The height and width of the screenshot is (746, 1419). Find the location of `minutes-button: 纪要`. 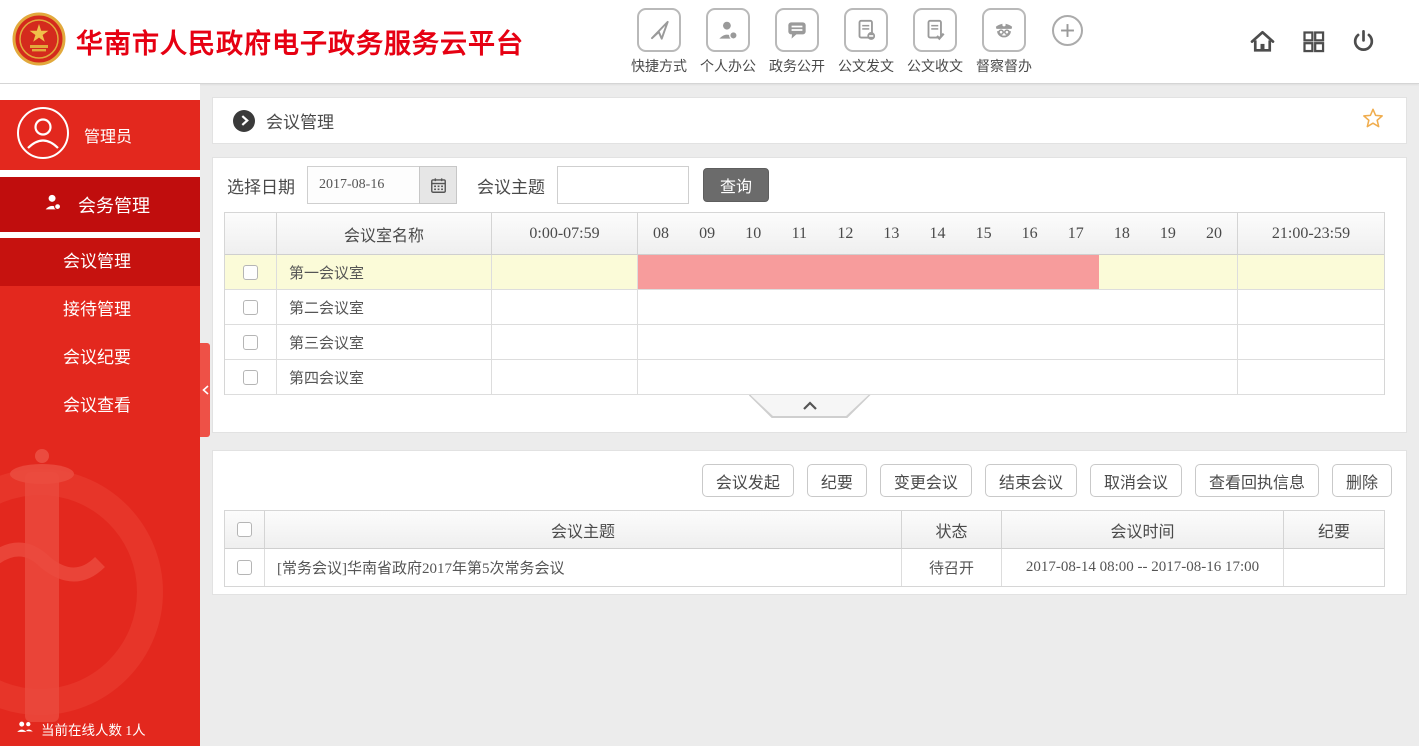

minutes-button: 纪要 is located at coordinates (836, 480).